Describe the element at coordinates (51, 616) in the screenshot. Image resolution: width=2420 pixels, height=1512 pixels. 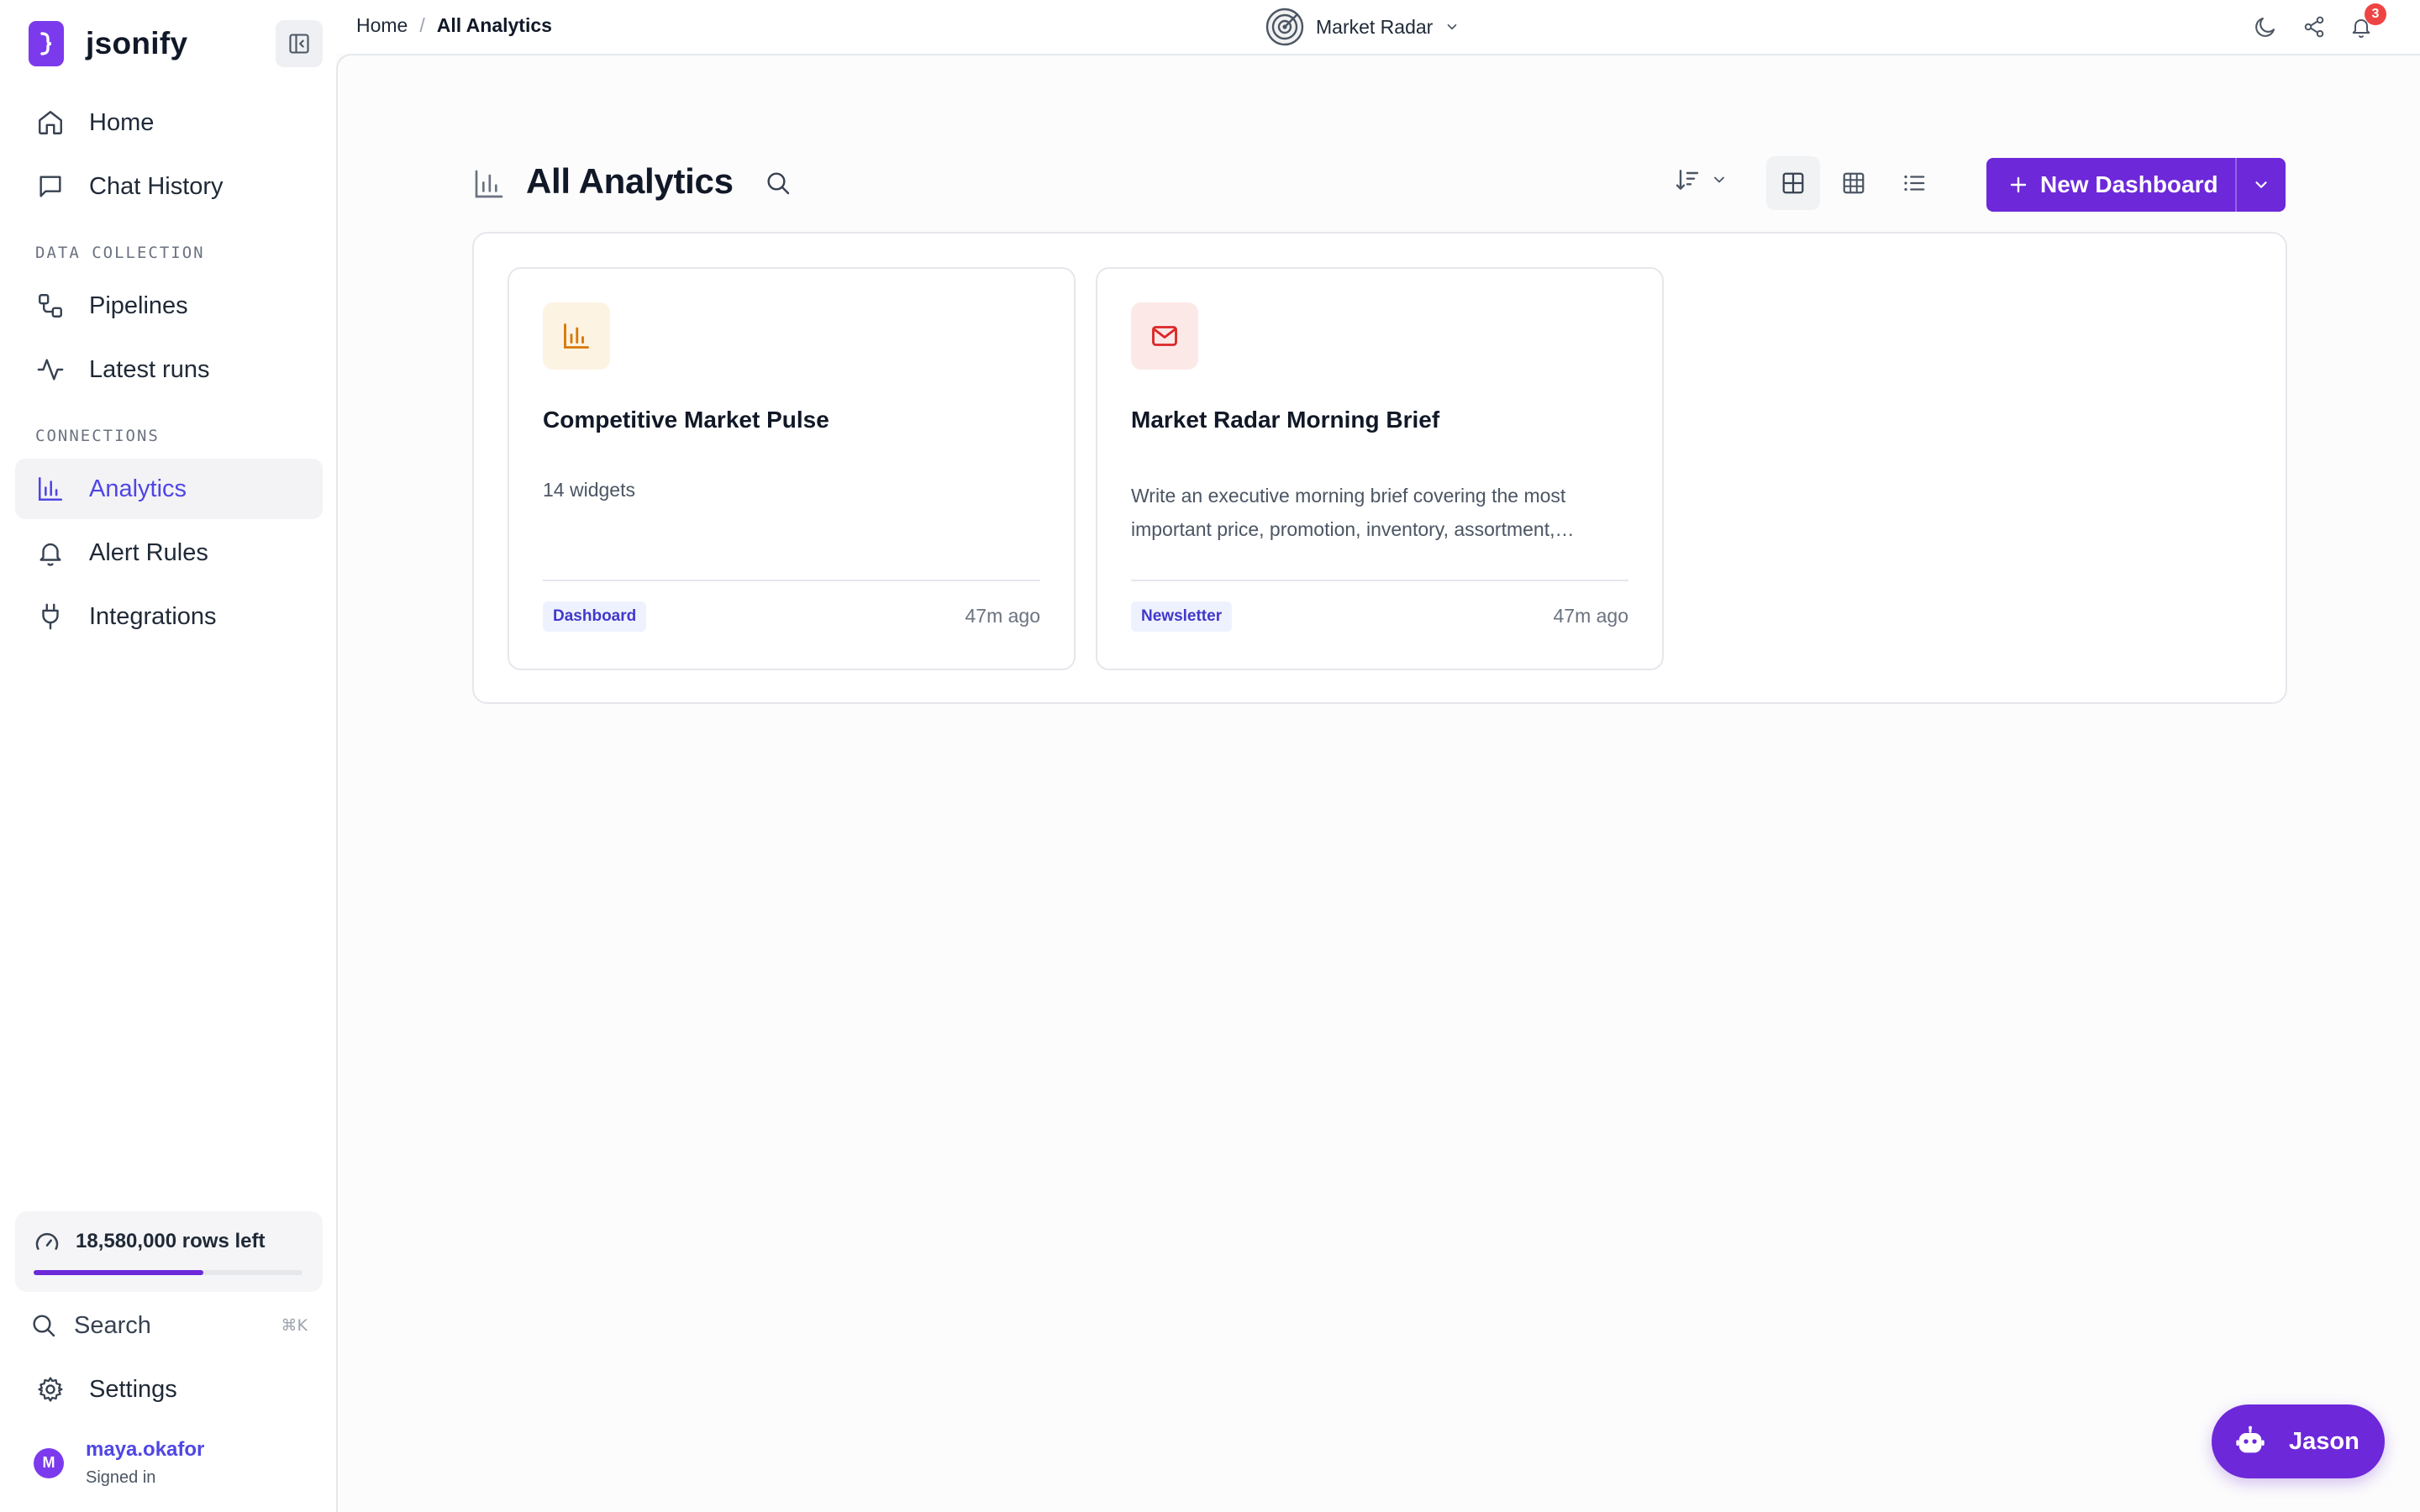
I see `plug-icon` at that location.